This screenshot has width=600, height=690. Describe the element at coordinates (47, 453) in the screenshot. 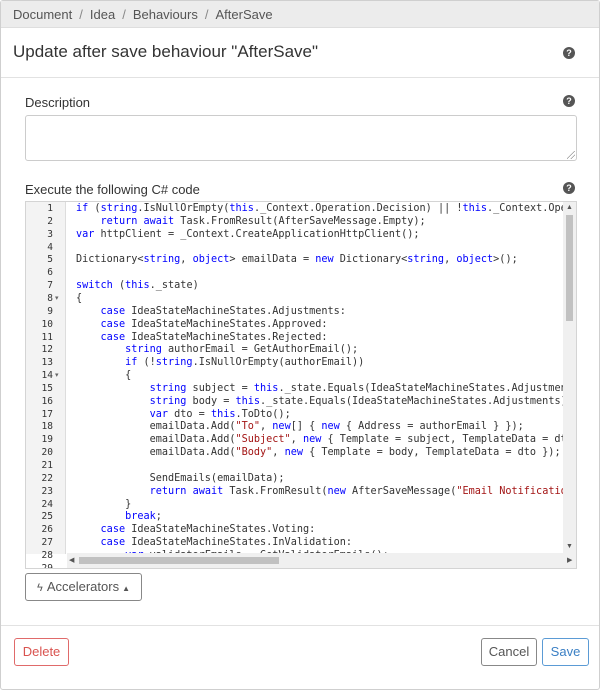

I see `line-number: 20` at that location.